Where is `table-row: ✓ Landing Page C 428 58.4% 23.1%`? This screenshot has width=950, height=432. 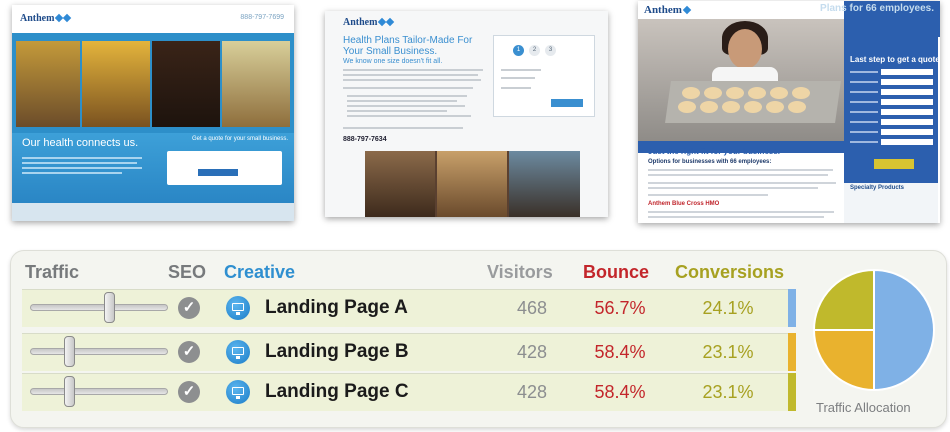
table-row: ✓ Landing Page C 428 58.4% 23.1% is located at coordinates (406, 392).